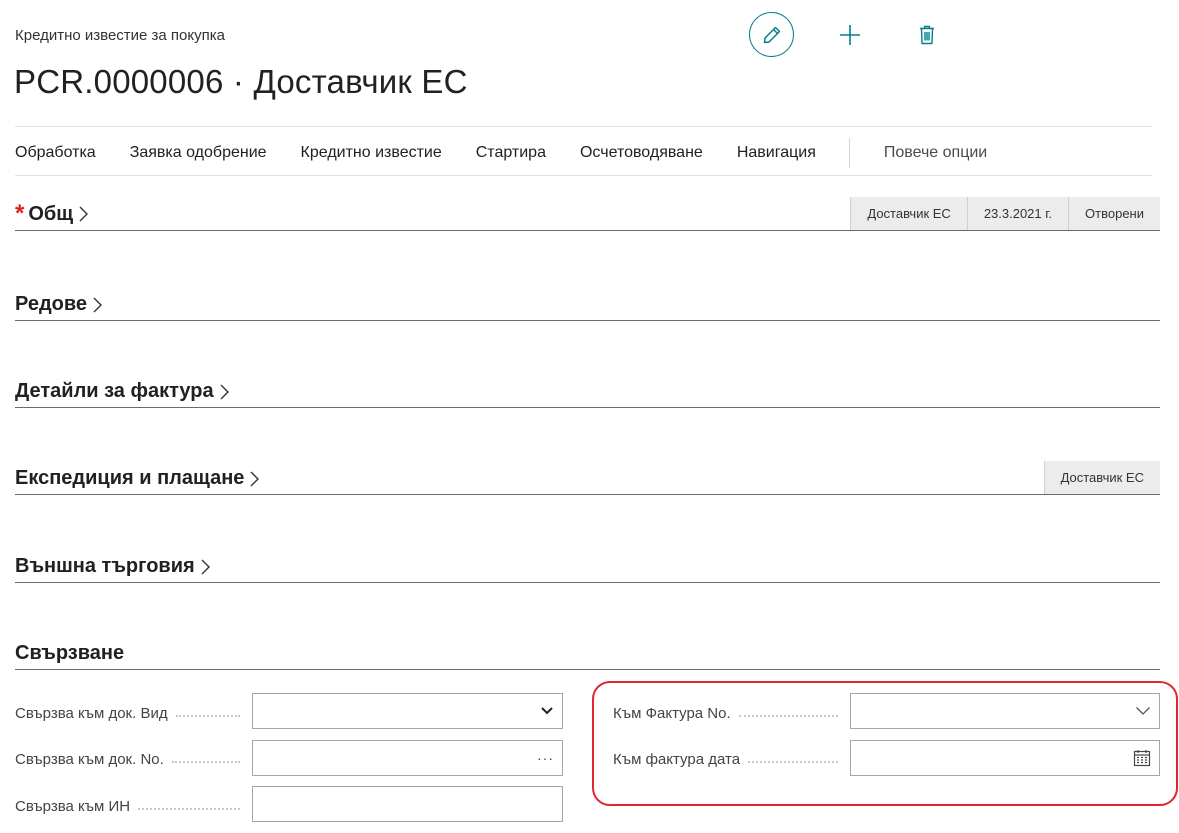 The image size is (1179, 833). Describe the element at coordinates (677, 759) in the screenshot. I see `to-invoice-date-label-text: Към фактура дата` at that location.